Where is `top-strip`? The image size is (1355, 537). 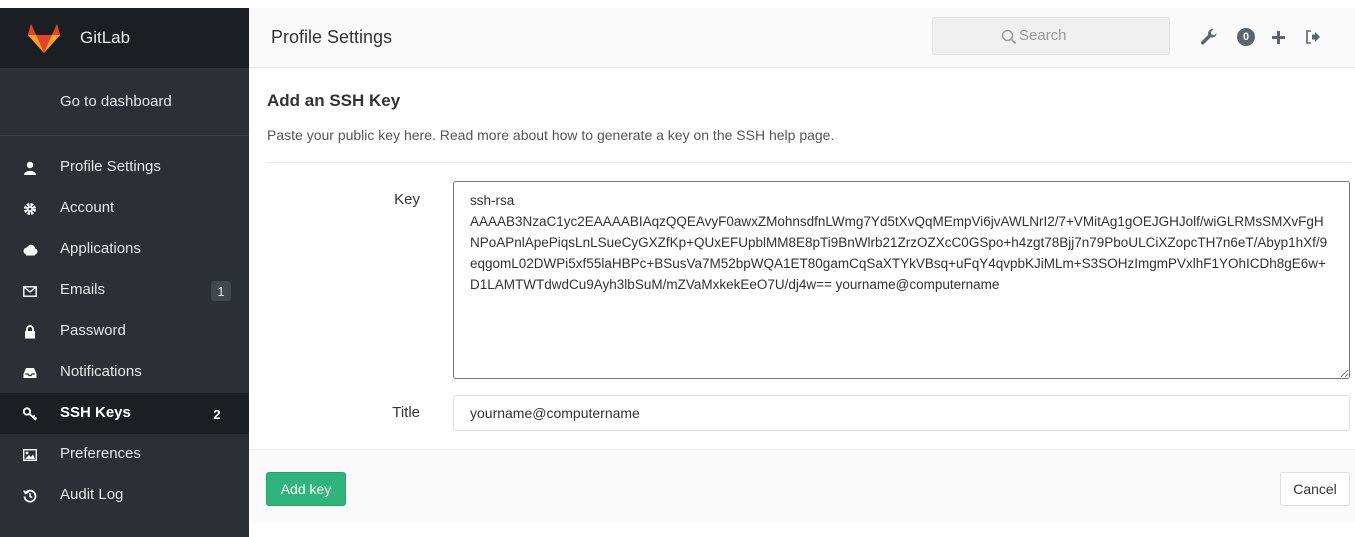
top-strip is located at coordinates (124, 4).